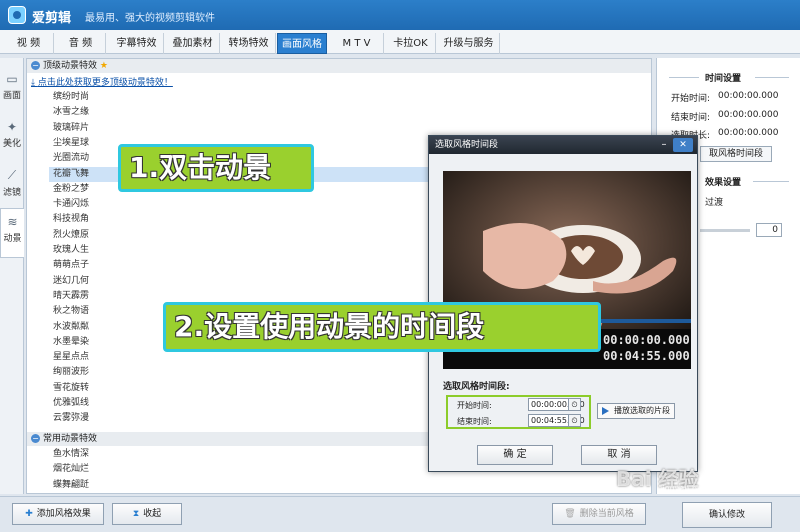 This screenshot has width=800, height=532. Describe the element at coordinates (152, 514) in the screenshot. I see `button-label: 收起` at that location.